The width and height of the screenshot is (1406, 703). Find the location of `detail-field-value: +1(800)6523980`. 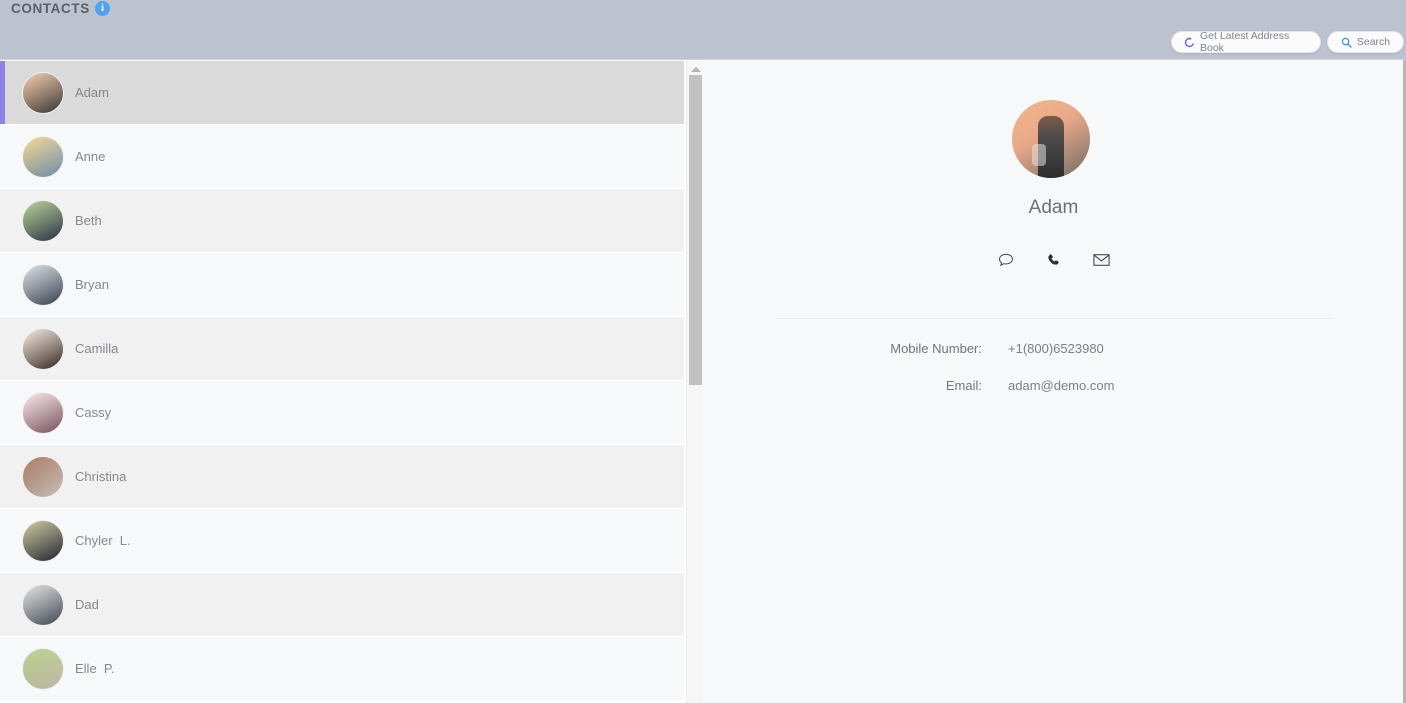

detail-field-value: +1(800)6523980 is located at coordinates (1056, 348).